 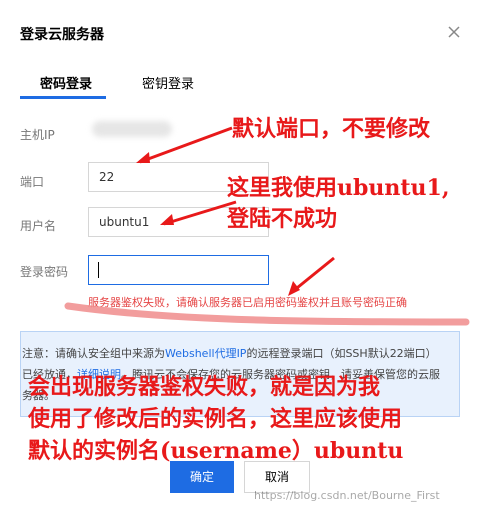 I want to click on close-icon, so click(x=454, y=32).